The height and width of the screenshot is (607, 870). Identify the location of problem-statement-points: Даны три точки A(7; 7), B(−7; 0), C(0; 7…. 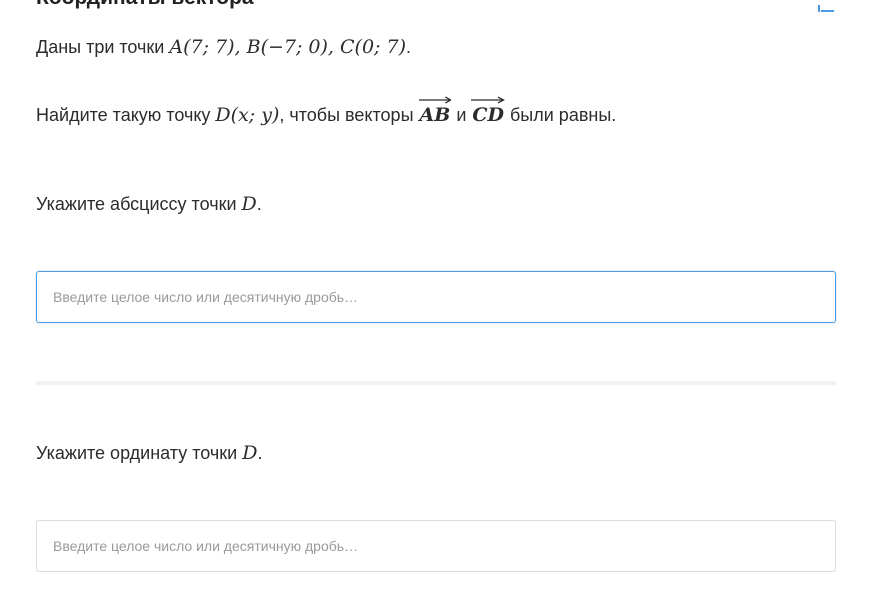
(223, 47).